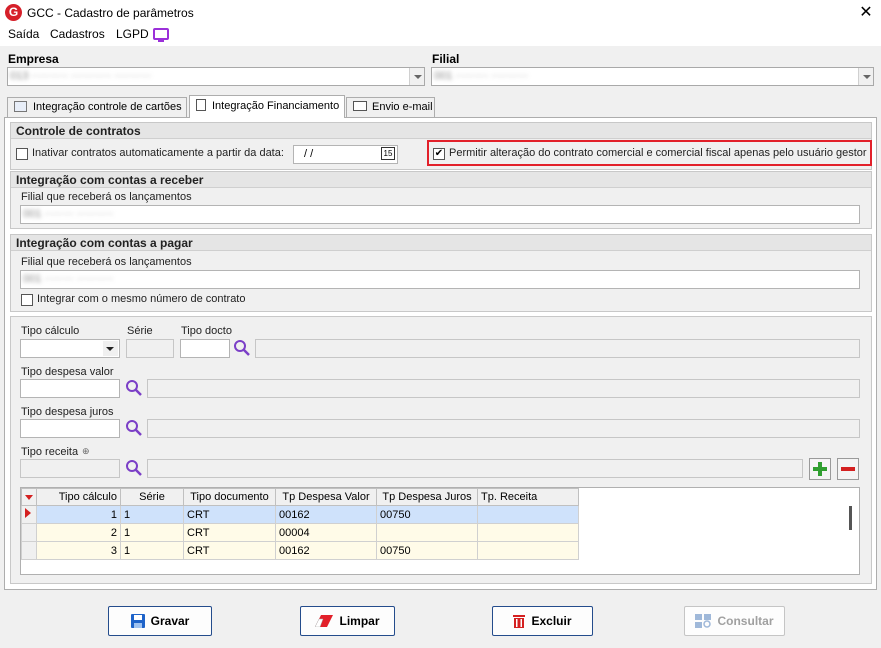 Image resolution: width=881 pixels, height=648 pixels. I want to click on button-label: Excluir, so click(551, 621).